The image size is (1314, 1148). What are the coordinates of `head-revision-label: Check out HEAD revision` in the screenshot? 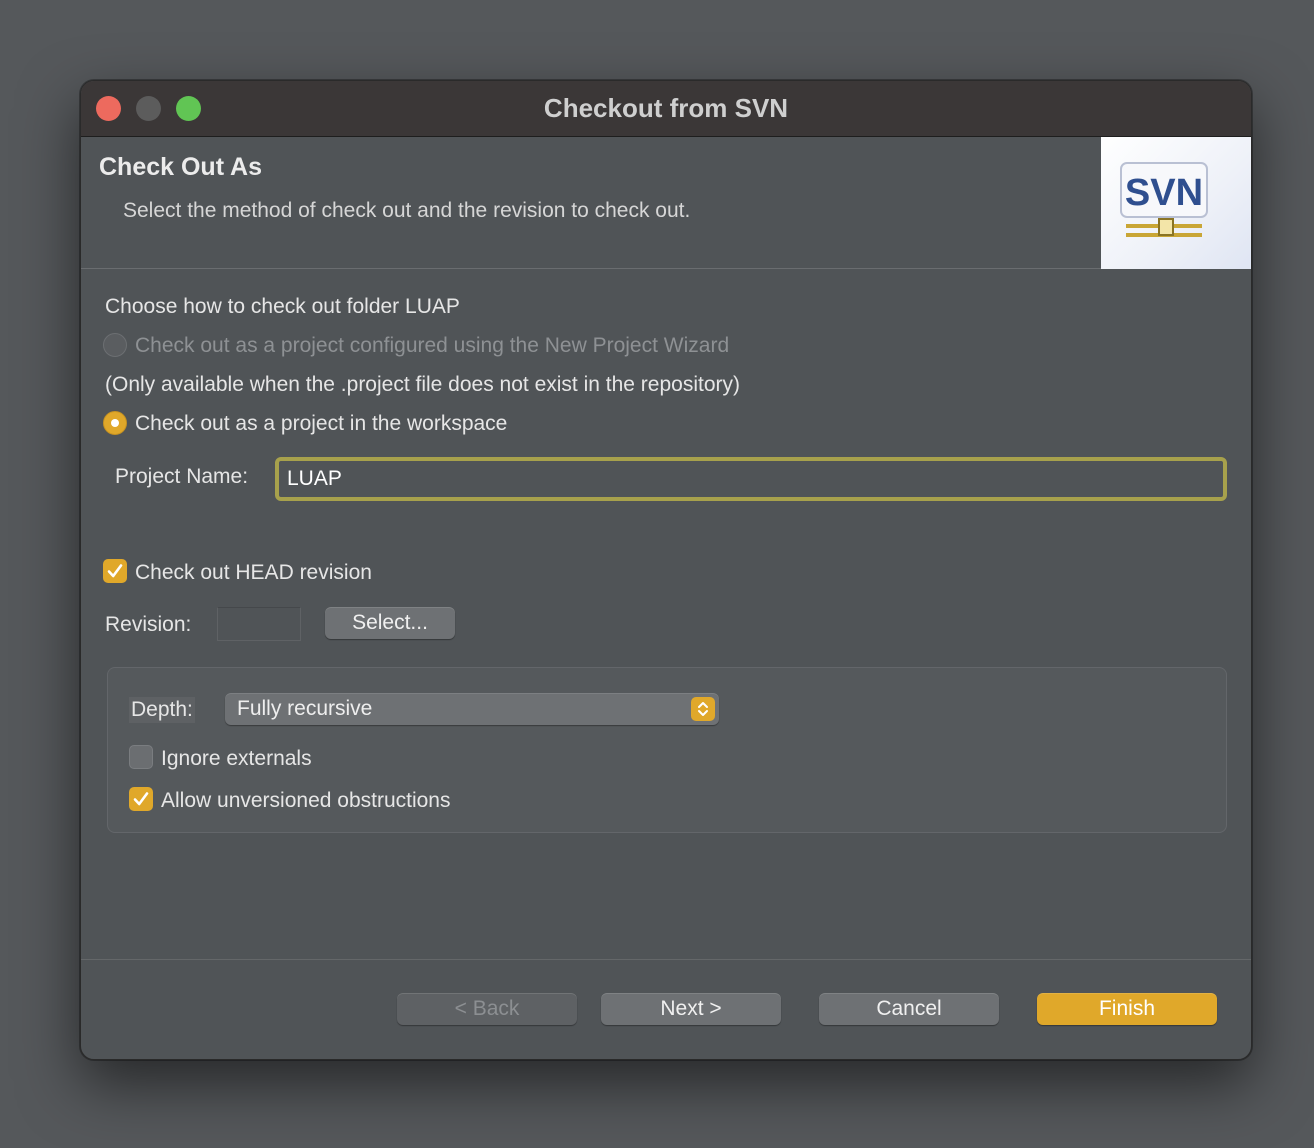 It's located at (253, 573).